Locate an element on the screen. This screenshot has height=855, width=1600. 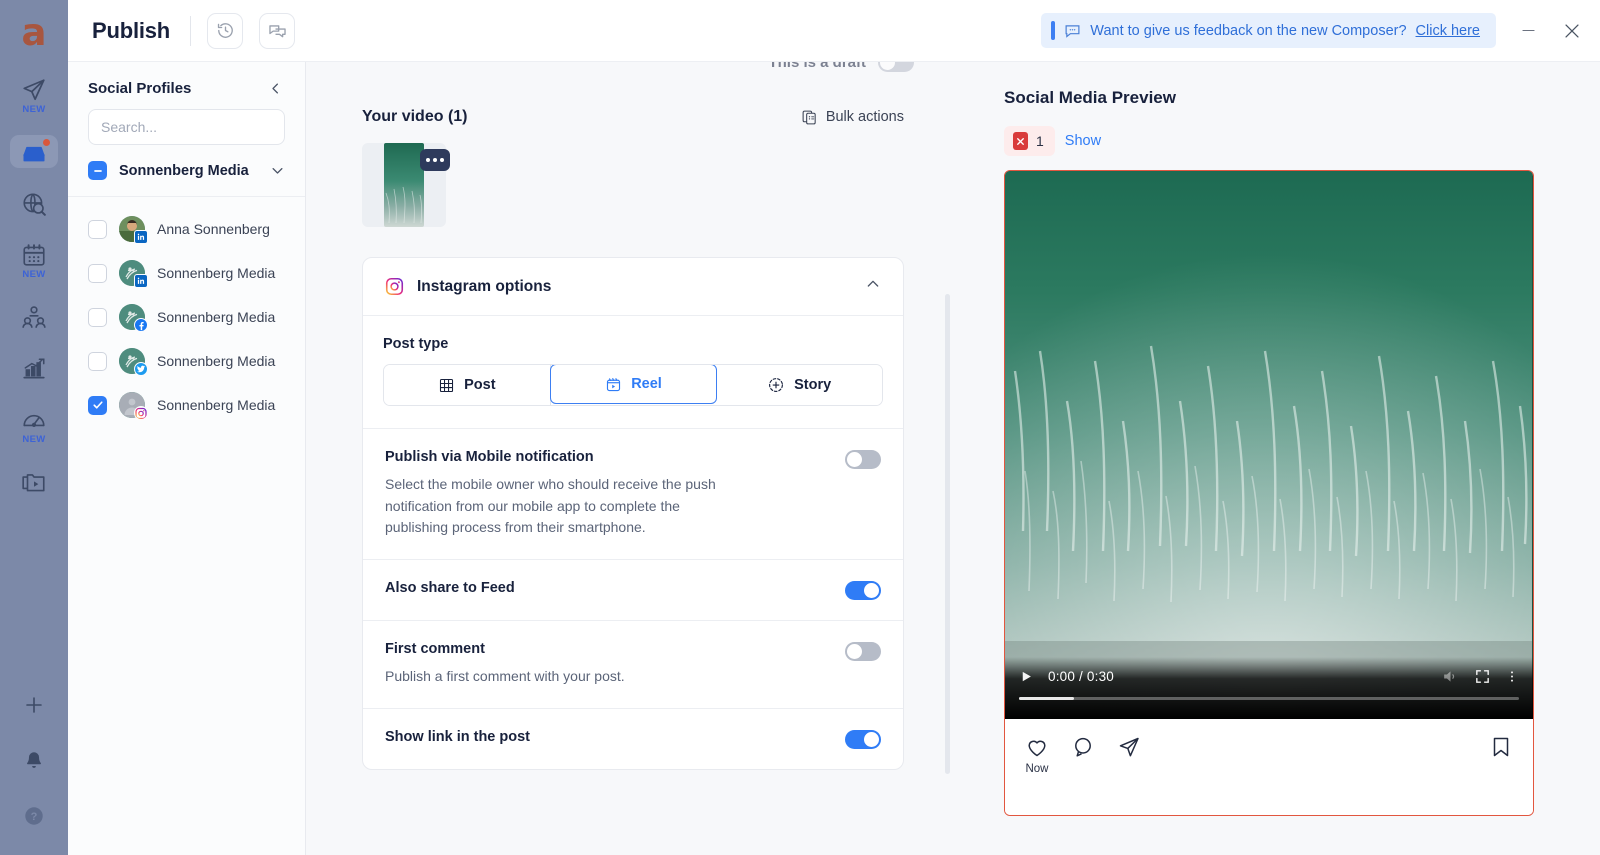
media-more-button is located at coordinates (435, 160).